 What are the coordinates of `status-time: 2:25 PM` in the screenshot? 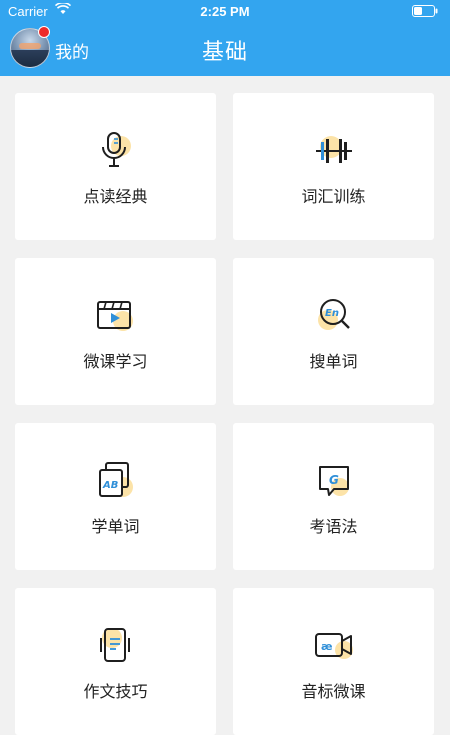 It's located at (225, 11).